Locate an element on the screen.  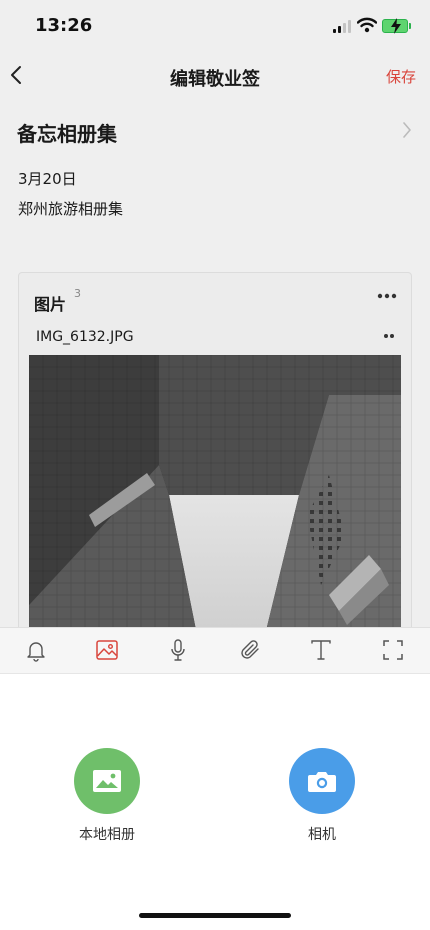
camera-icon is located at coordinates (322, 782).